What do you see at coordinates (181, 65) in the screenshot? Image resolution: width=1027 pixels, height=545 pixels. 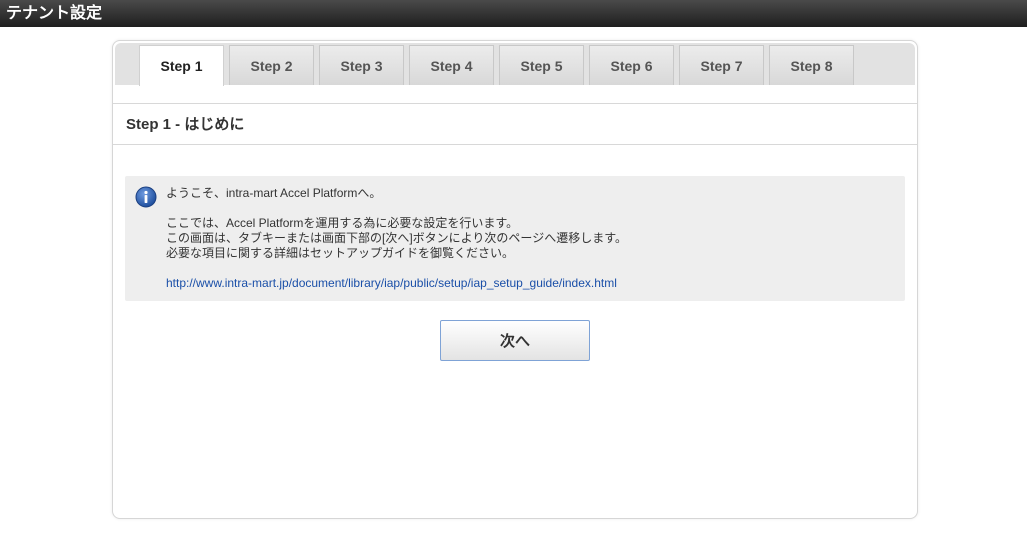 I see `tab-step-1: Step 1` at bounding box center [181, 65].